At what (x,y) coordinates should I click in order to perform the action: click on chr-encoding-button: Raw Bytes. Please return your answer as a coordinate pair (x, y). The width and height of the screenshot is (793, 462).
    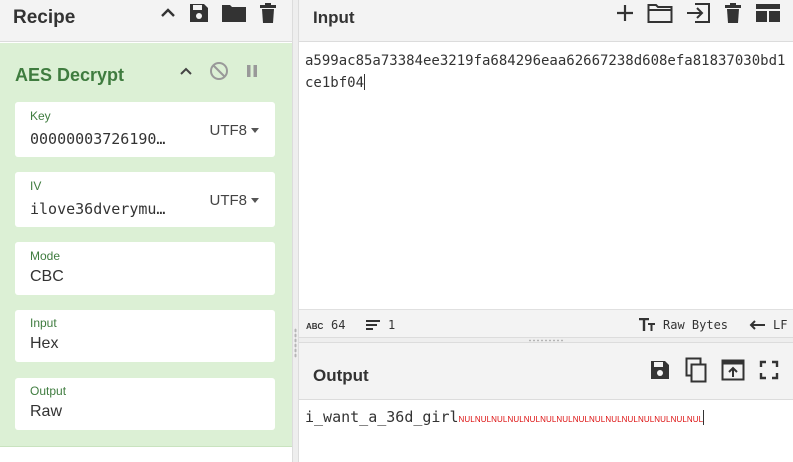
    Looking at the image, I should click on (683, 325).